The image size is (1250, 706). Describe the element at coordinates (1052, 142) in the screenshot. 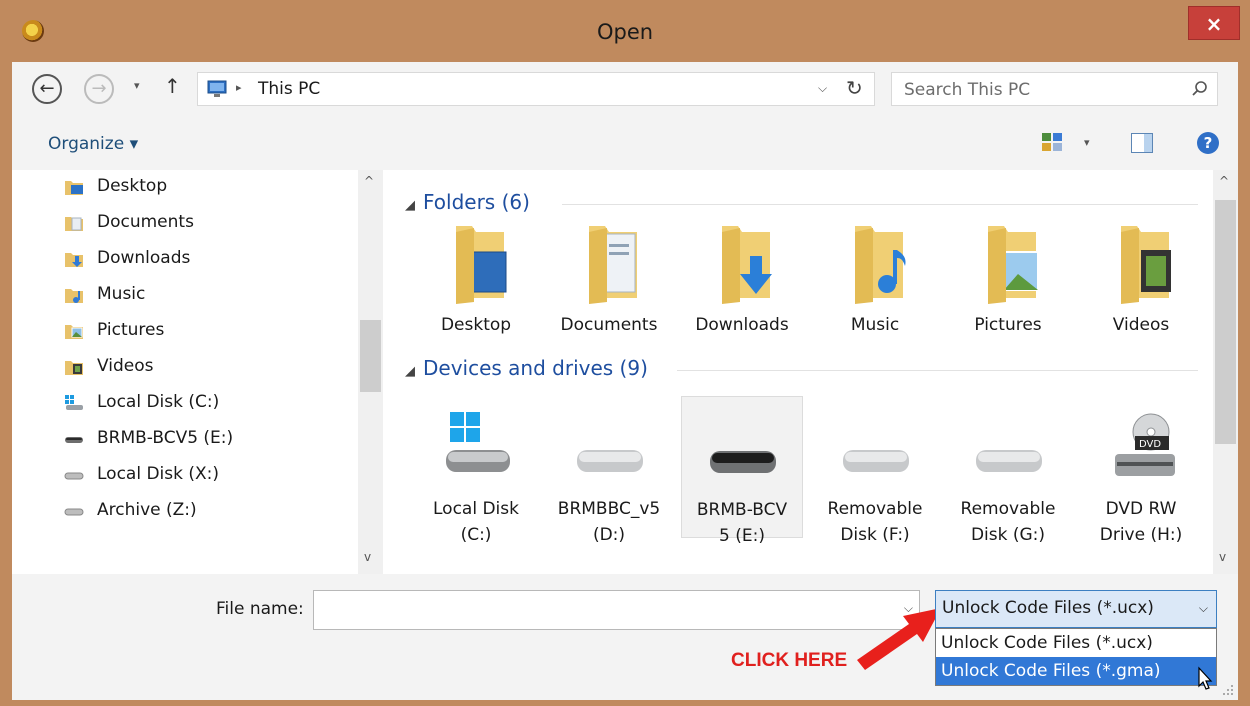

I see `change-view-icon` at that location.